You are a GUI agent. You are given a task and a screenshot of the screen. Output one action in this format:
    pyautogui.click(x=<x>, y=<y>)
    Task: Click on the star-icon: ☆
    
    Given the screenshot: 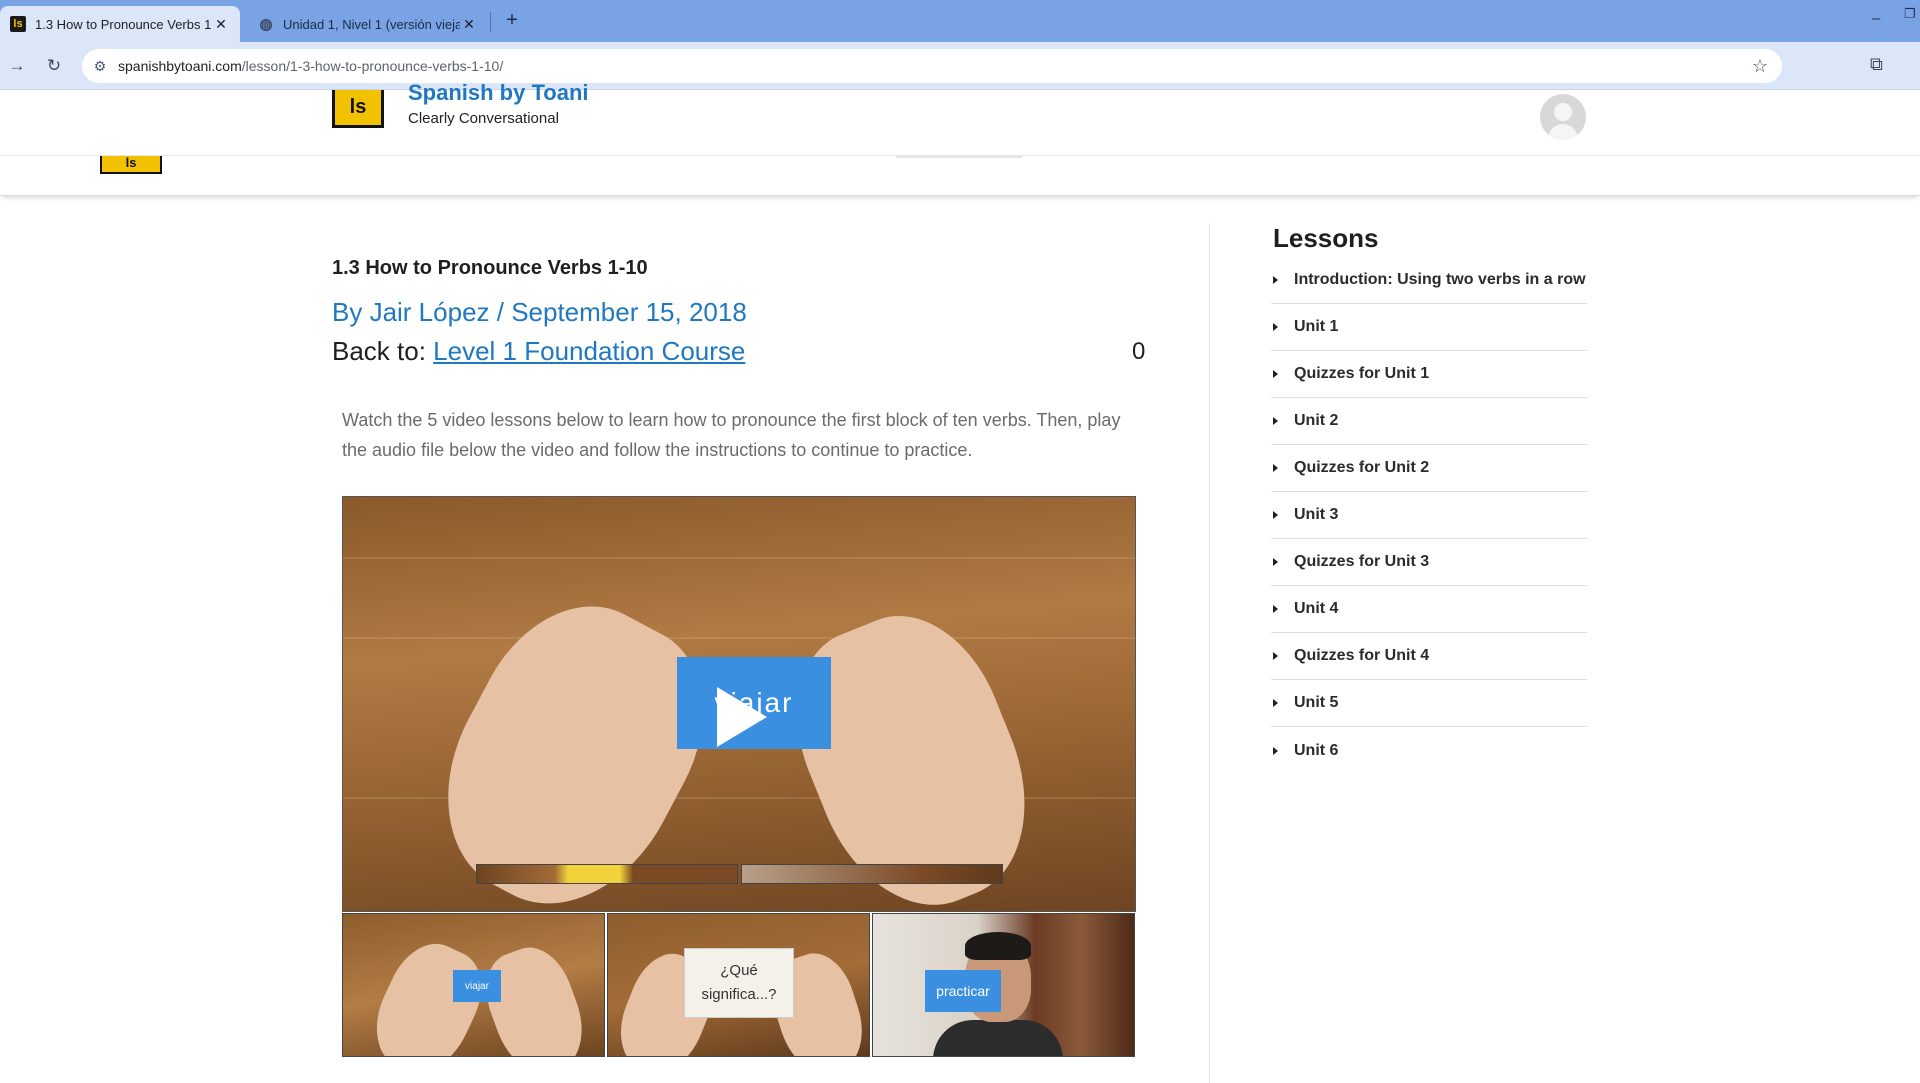 What is the action you would take?
    pyautogui.click(x=1760, y=66)
    